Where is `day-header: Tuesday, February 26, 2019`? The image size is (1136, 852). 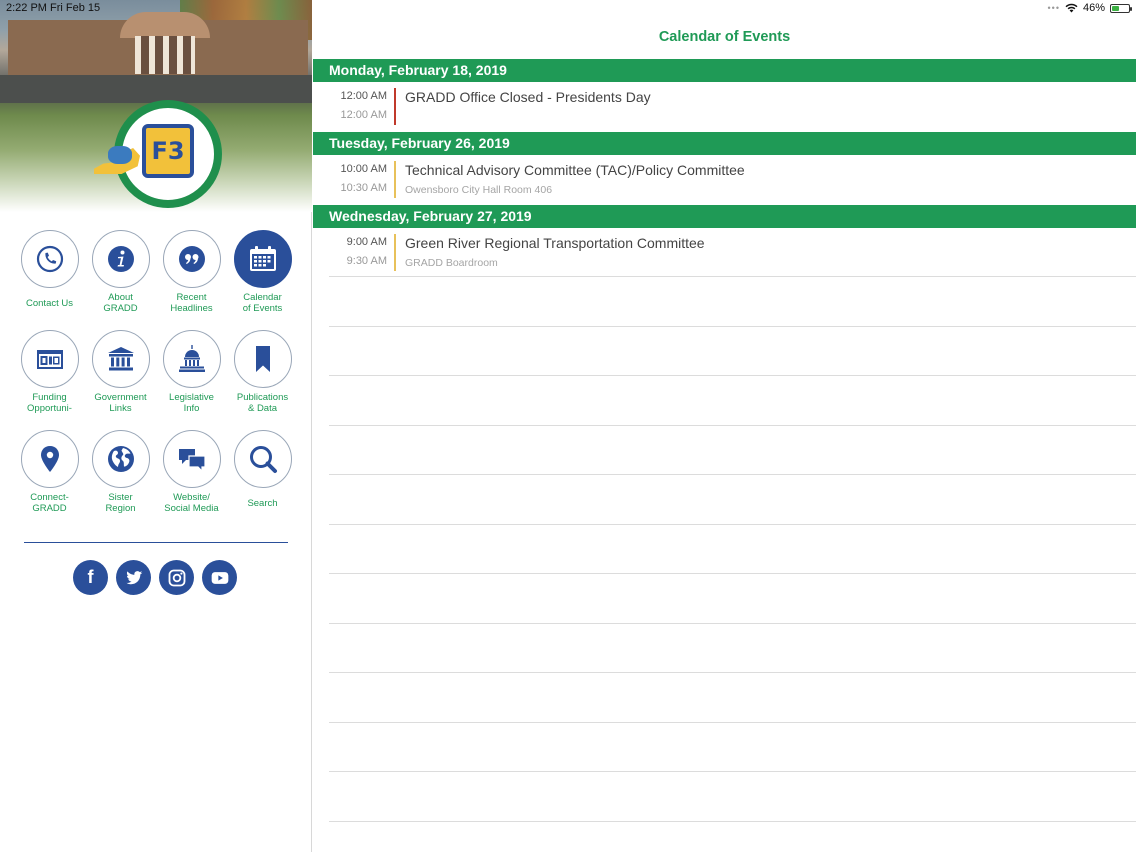
day-header: Tuesday, February 26, 2019 is located at coordinates (724, 143).